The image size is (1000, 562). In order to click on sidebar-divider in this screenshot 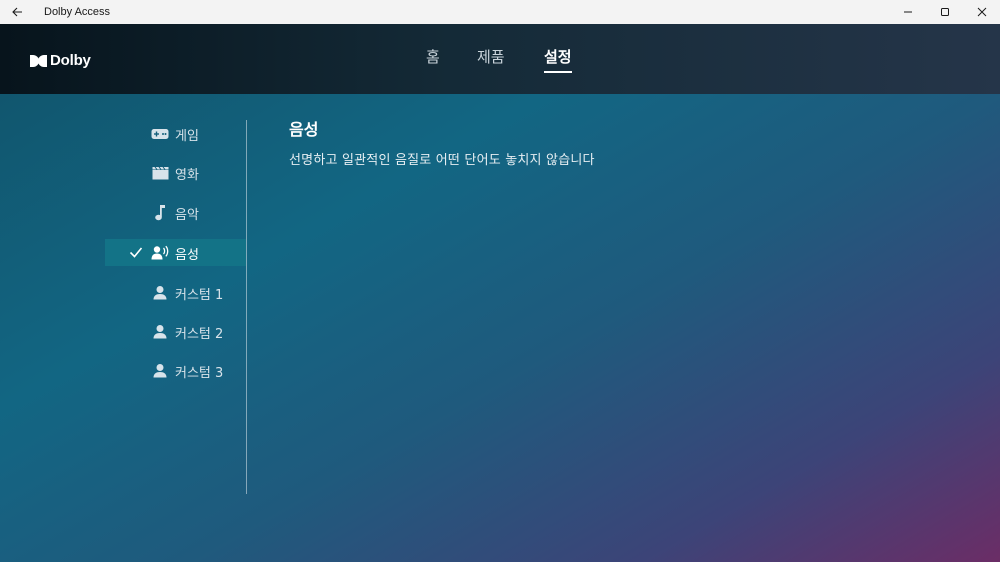, I will do `click(246, 307)`.